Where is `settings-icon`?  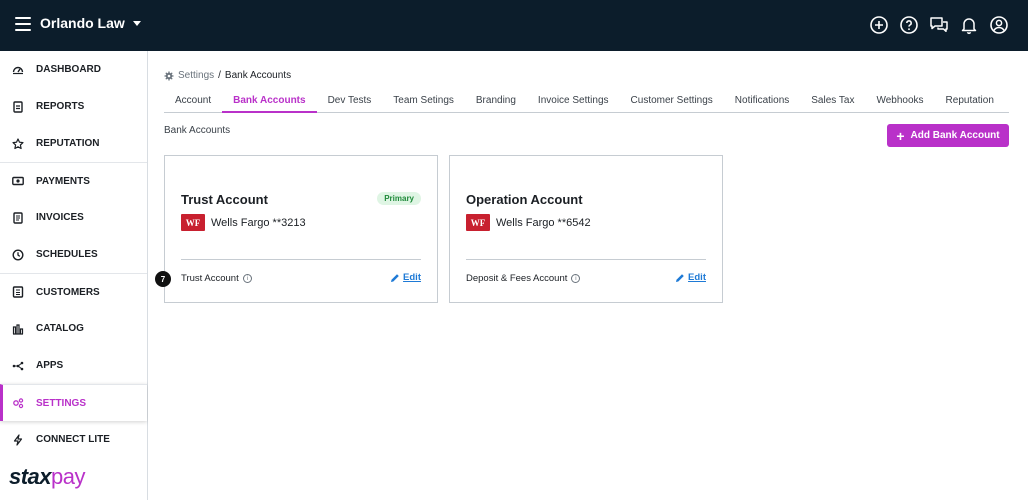
settings-icon is located at coordinates (18, 403).